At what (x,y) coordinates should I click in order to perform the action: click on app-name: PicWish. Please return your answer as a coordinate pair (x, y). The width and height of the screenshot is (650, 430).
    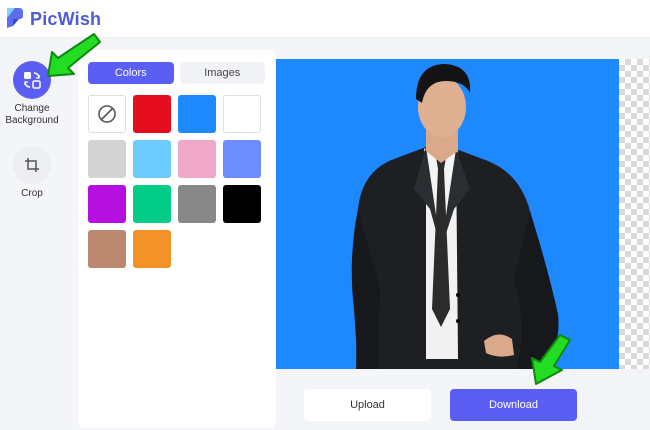
    Looking at the image, I should click on (65, 19).